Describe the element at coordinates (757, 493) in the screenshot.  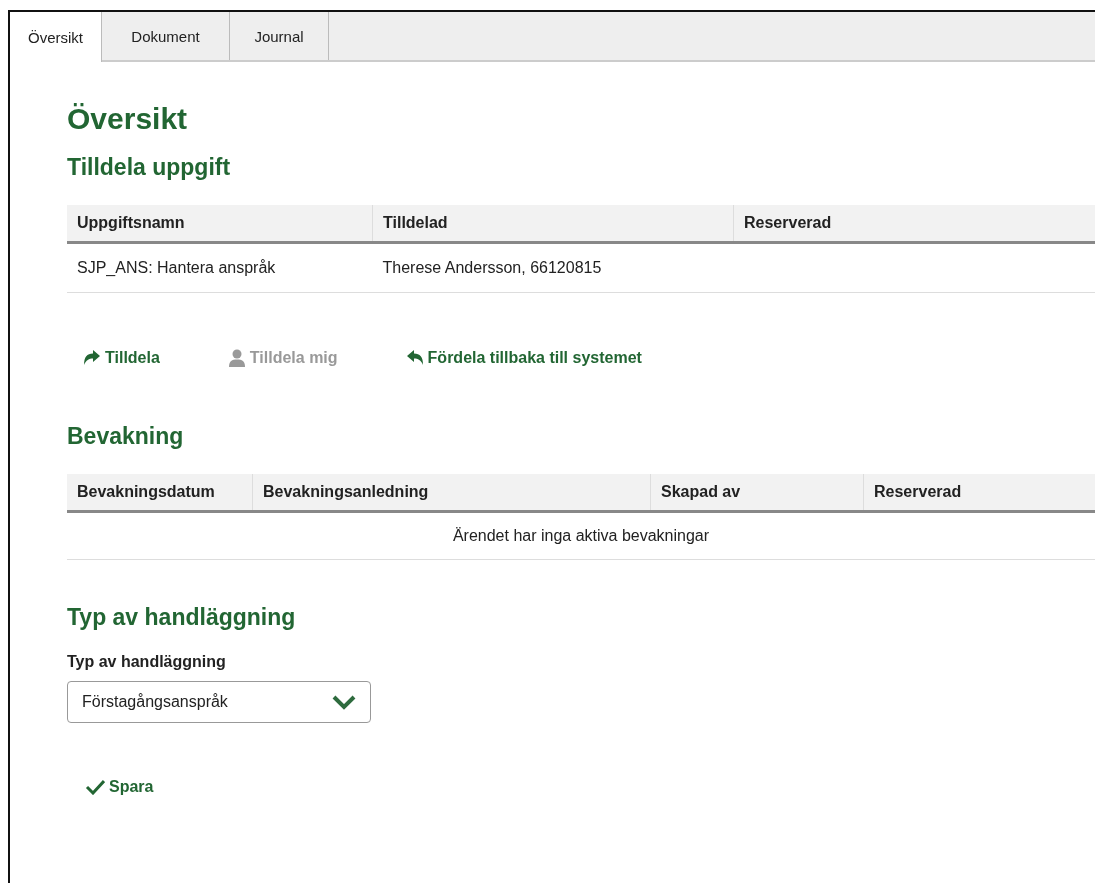
I see `column-header: Skapad av` at that location.